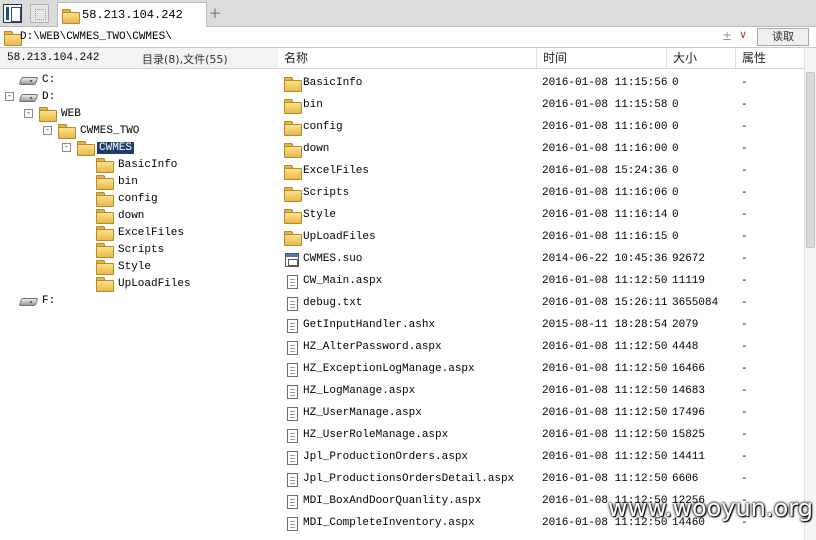 Image resolution: width=816 pixels, height=540 pixels. I want to click on tree-node-child: down, so click(121, 215).